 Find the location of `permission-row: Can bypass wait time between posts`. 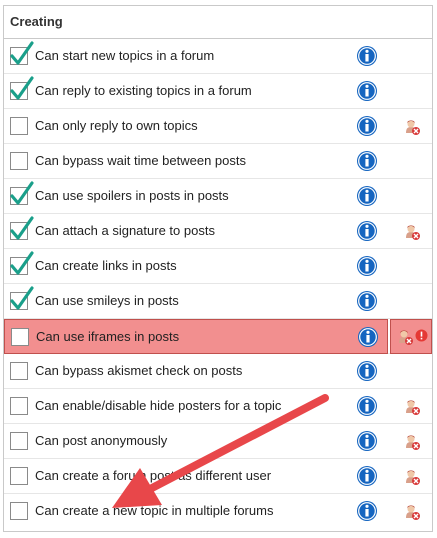

permission-row: Can bypass wait time between posts is located at coordinates (218, 161).